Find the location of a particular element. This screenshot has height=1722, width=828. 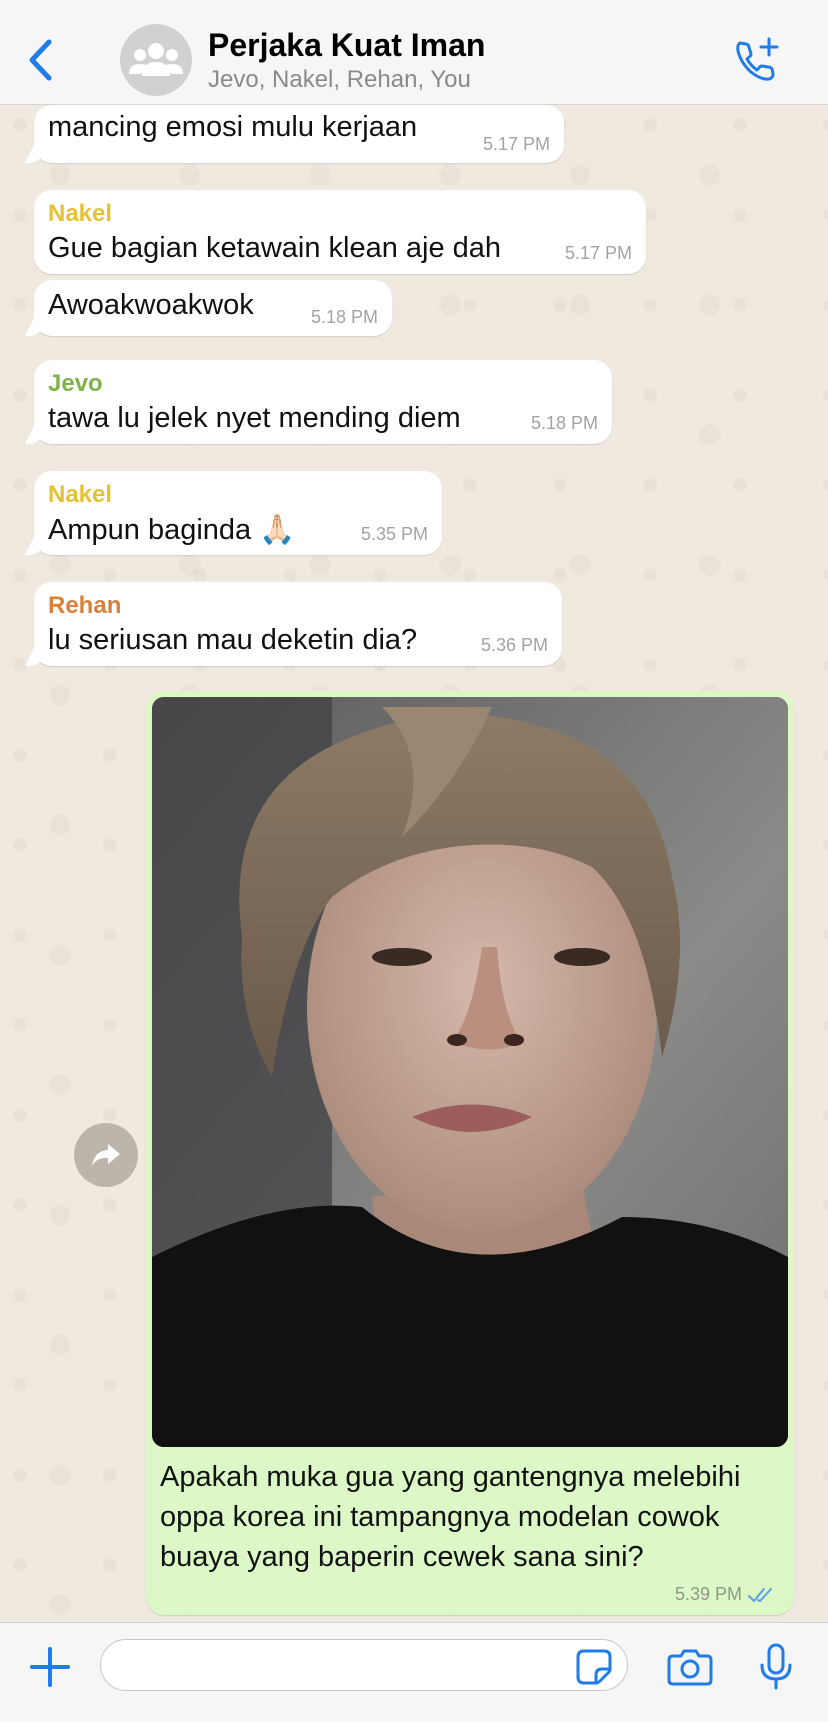

sender-name: Rehan is located at coordinates (298, 606).